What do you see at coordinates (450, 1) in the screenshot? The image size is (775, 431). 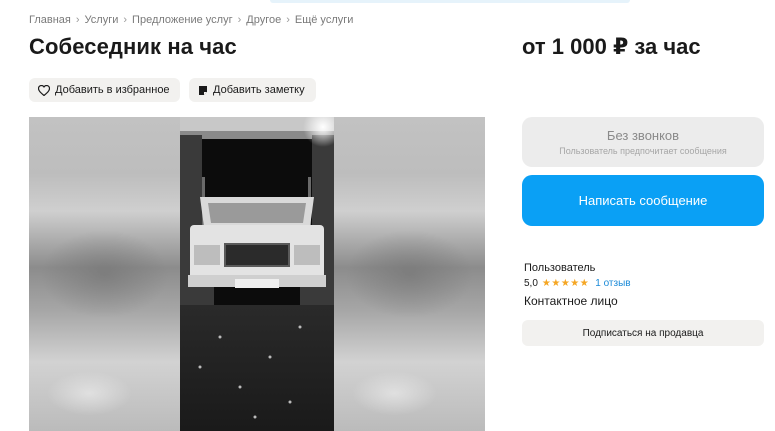 I see `top-accent-bar` at bounding box center [450, 1].